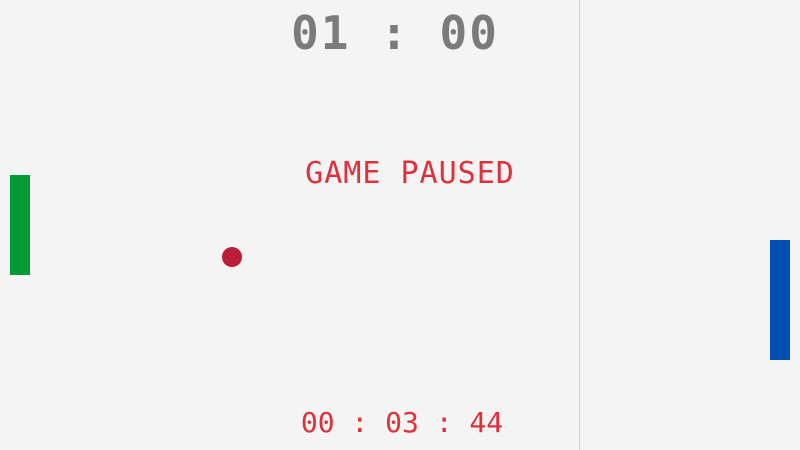 This screenshot has height=450, width=800. I want to click on ball, so click(232, 257).